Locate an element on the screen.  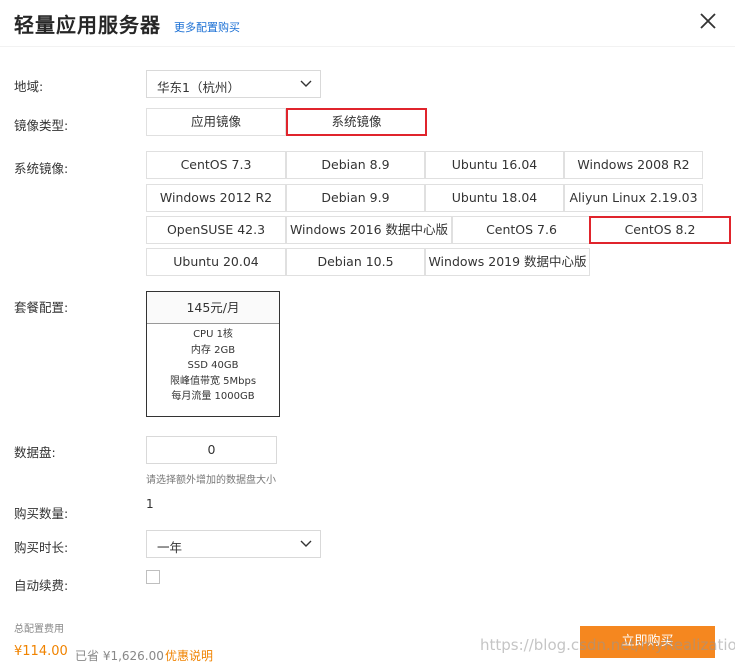
more-config-link: 更多配置购买 is located at coordinates (207, 27).